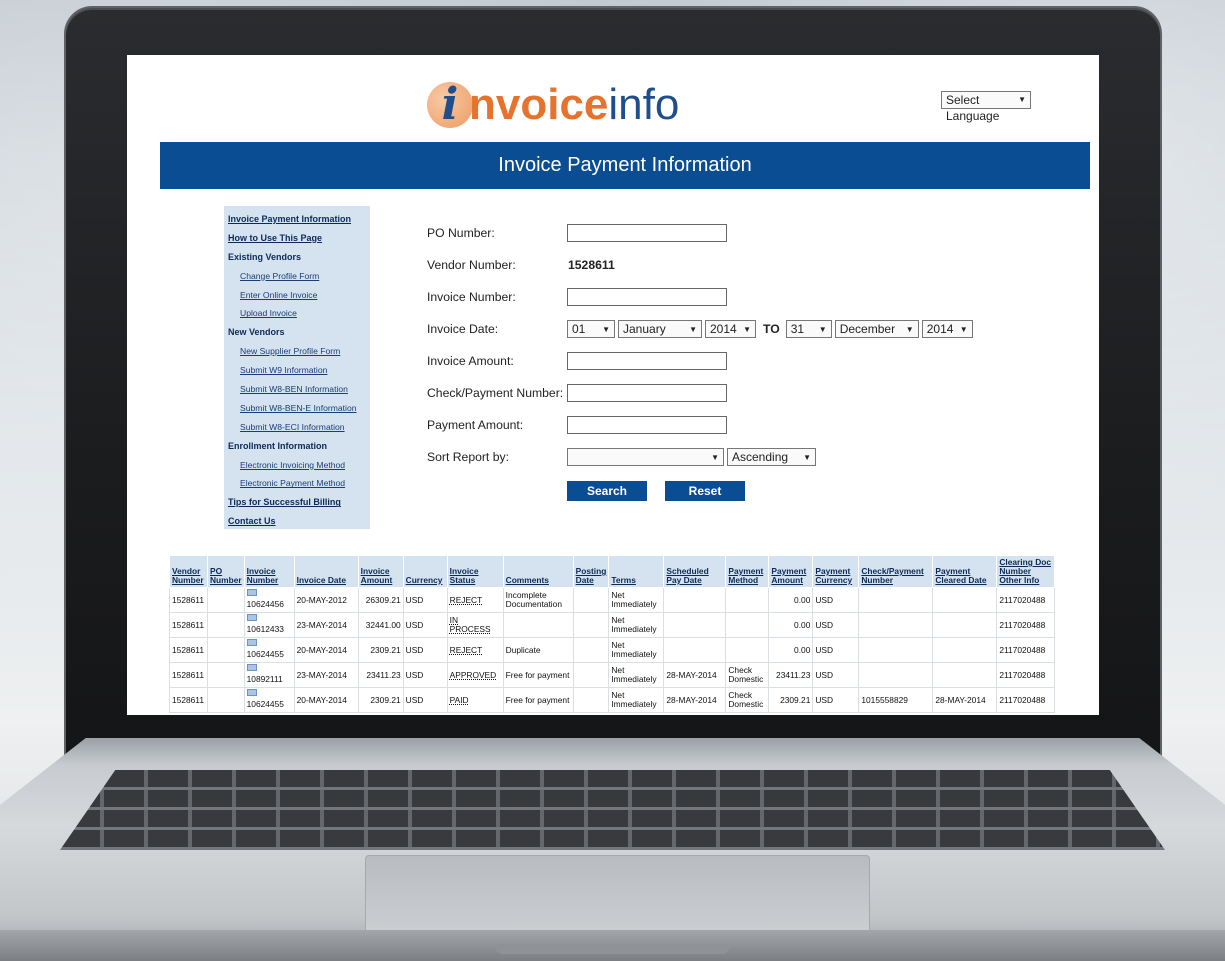 The width and height of the screenshot is (1225, 961). What do you see at coordinates (269, 600) in the screenshot?
I see `table-cell: 10624456` at bounding box center [269, 600].